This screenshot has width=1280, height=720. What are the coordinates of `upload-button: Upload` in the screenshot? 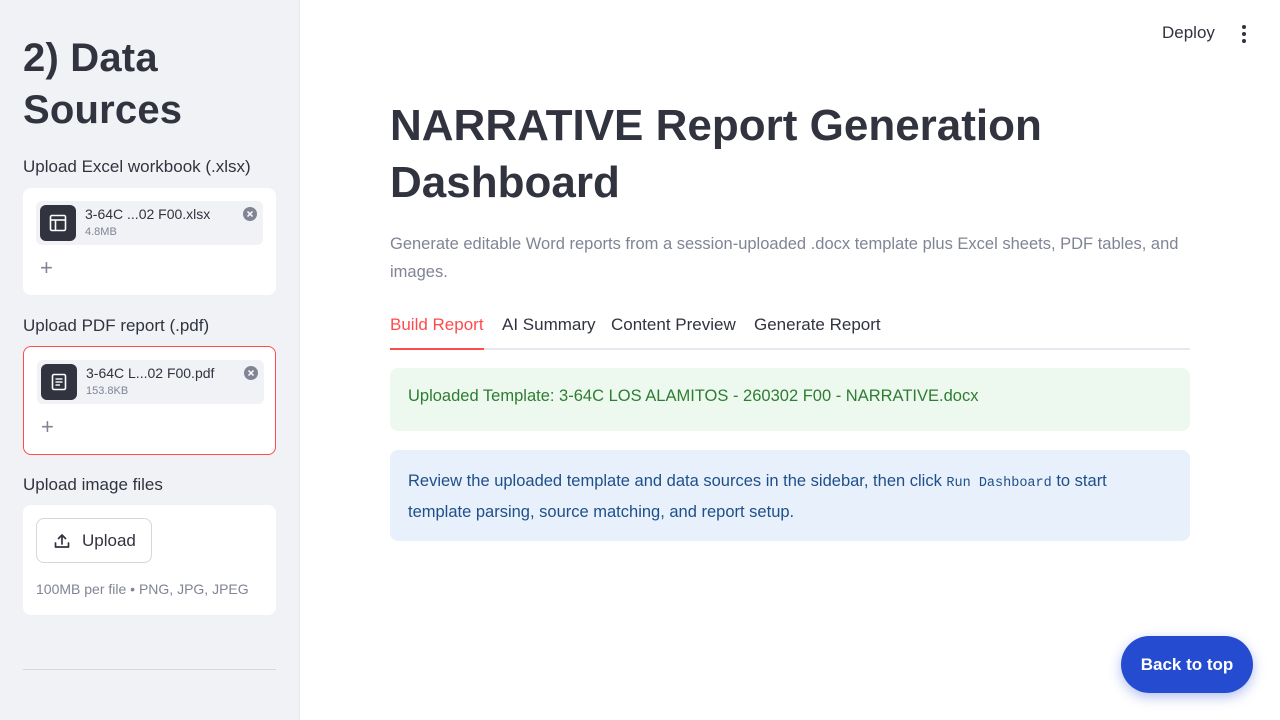 It's located at (94, 540).